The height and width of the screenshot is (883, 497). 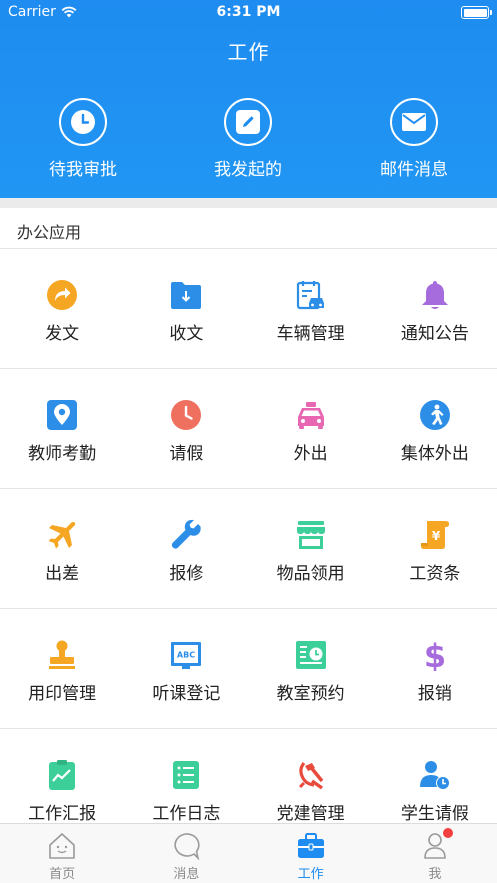 I want to click on app-label: 党建管理, so click(x=310, y=814).